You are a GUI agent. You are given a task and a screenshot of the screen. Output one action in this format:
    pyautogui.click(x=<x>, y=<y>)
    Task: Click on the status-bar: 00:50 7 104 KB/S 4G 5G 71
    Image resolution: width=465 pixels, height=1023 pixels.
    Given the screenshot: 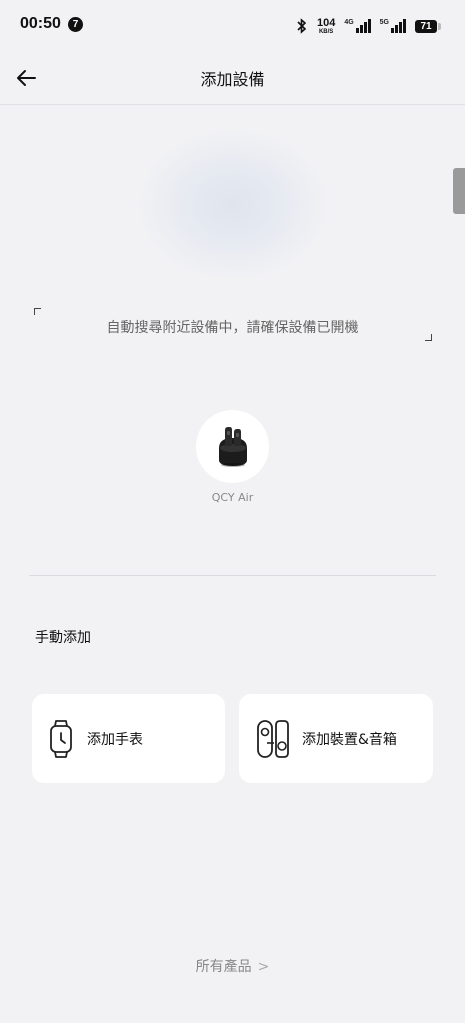 What is the action you would take?
    pyautogui.click(x=232, y=26)
    